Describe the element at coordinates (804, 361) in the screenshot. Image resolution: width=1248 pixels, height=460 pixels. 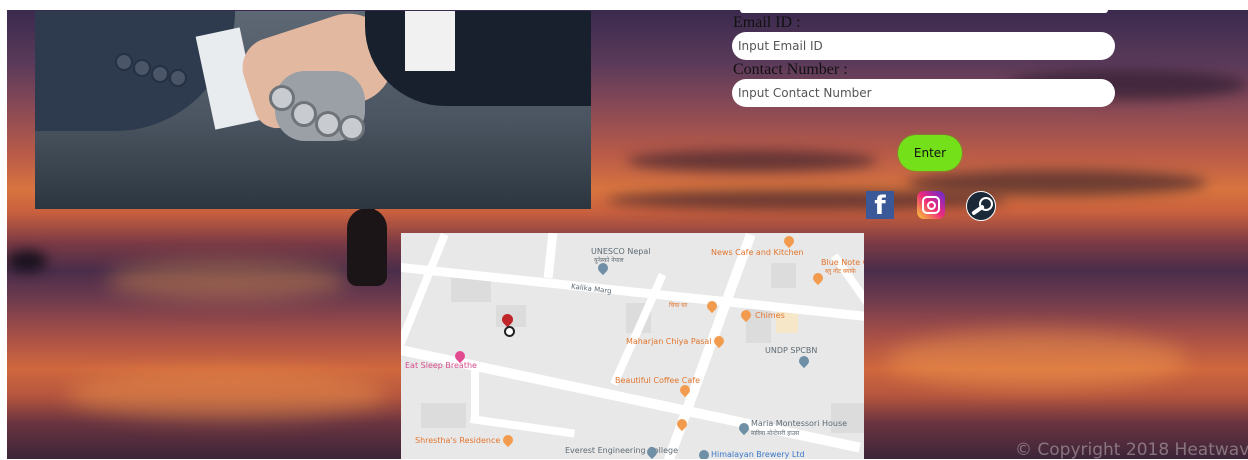
I see `undp-pin-icon` at that location.